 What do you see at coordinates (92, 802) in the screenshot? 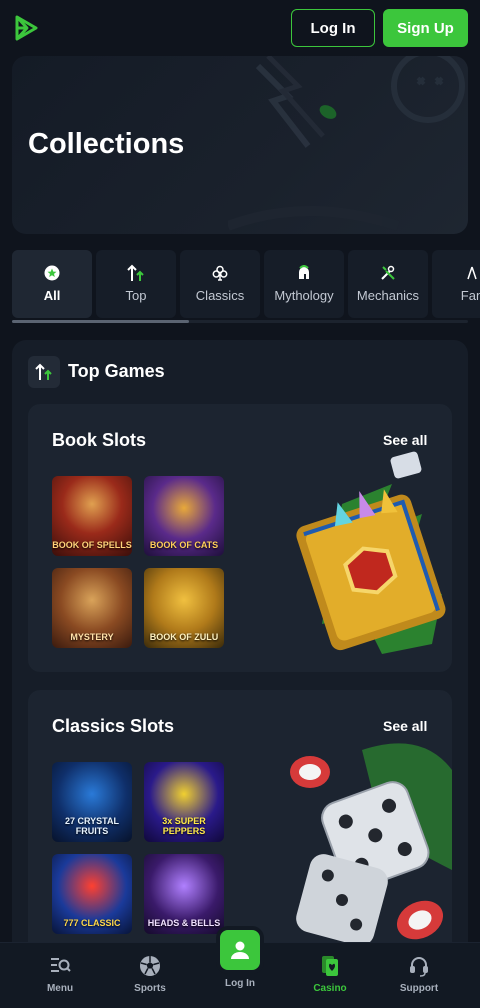
I see `game-thumb-crystal-fruits: 27 CRYSTAL FRUITS` at bounding box center [92, 802].